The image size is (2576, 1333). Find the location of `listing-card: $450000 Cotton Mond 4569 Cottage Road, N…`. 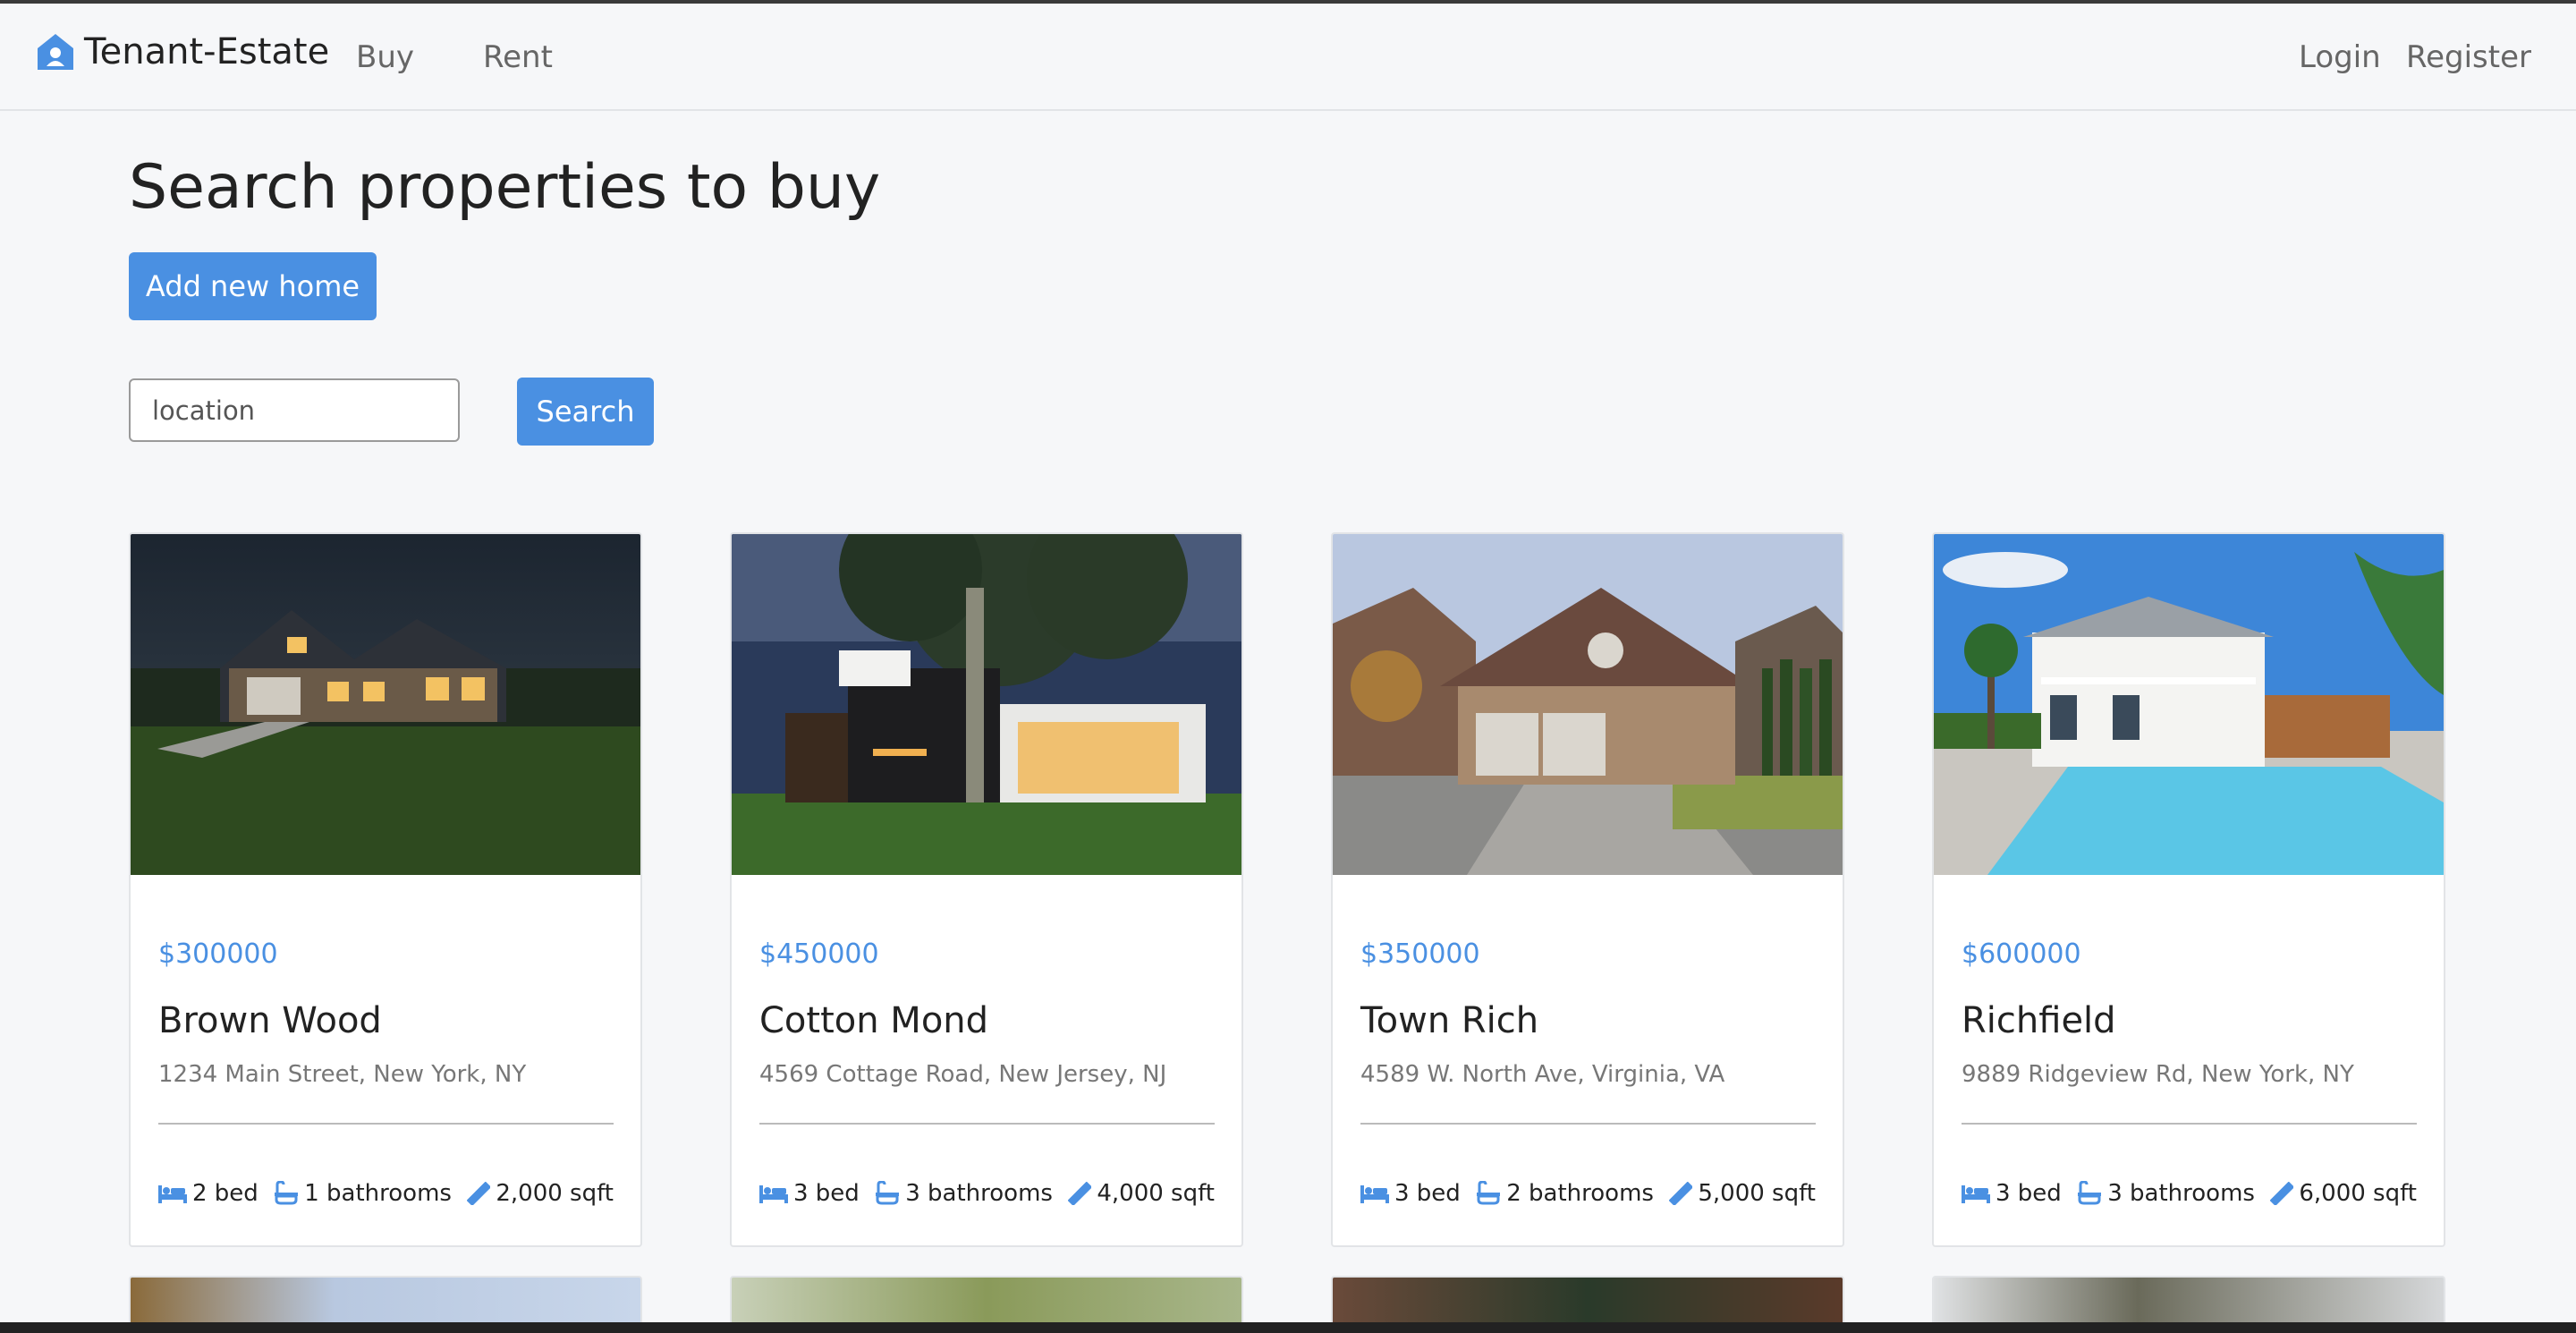

listing-card: $450000 Cotton Mond 4569 Cottage Road, N… is located at coordinates (986, 889).